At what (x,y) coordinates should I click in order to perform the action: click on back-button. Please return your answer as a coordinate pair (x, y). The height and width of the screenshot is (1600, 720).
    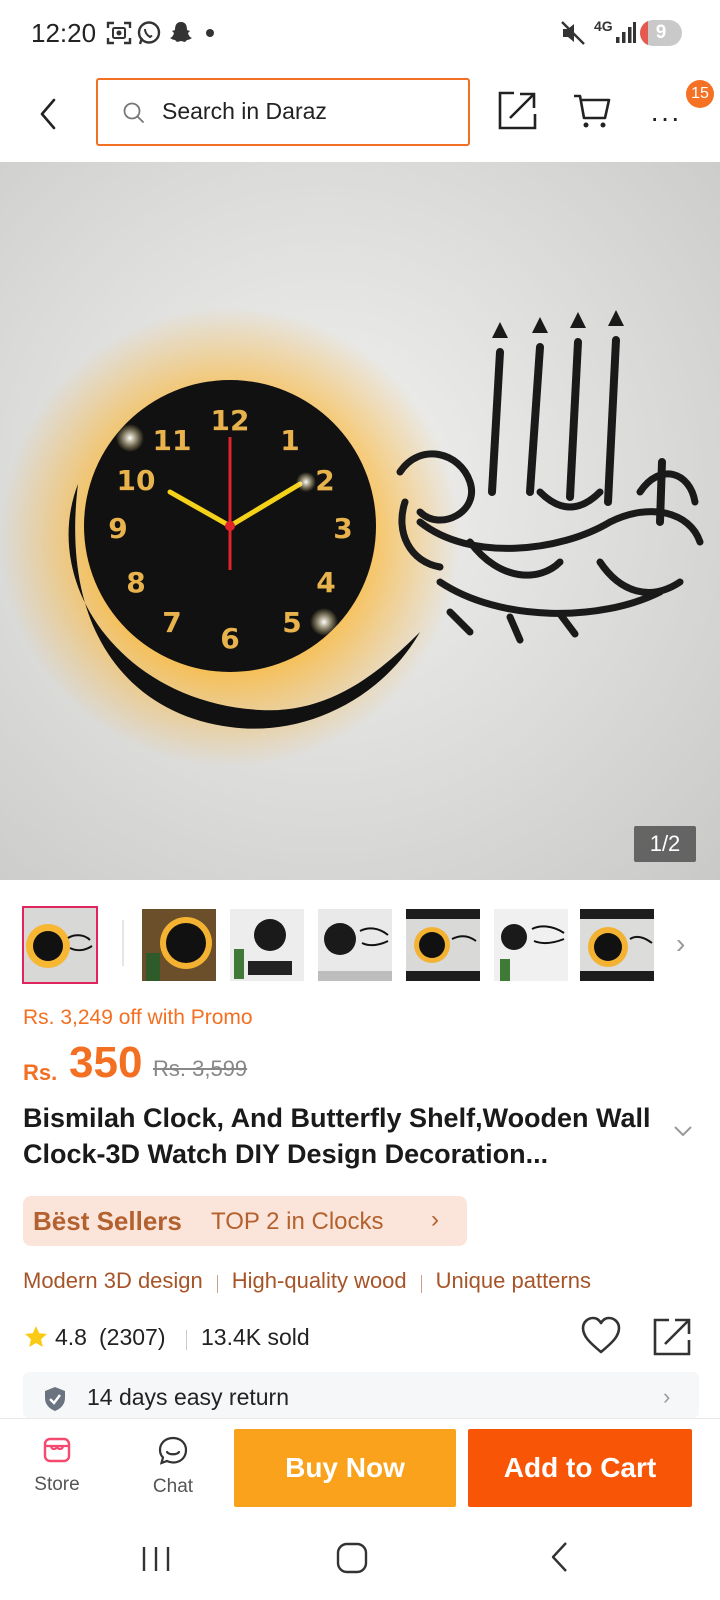
    Looking at the image, I should click on (48, 114).